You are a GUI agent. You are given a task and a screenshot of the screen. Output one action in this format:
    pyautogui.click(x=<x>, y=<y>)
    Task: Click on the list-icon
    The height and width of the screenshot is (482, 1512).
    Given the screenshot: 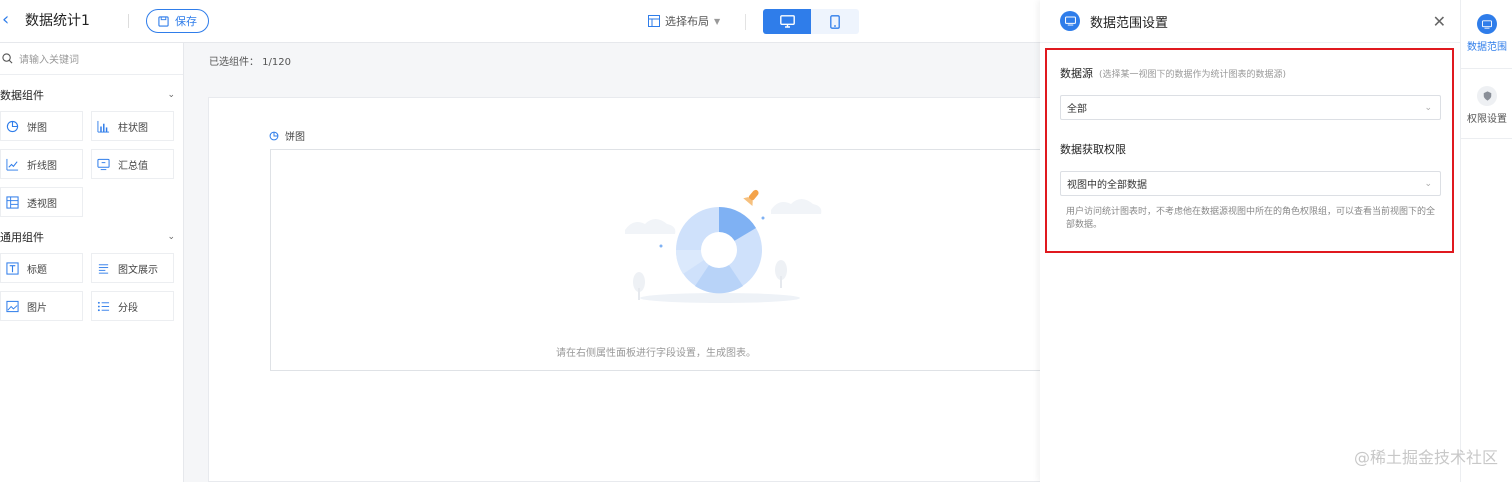 What is the action you would take?
    pyautogui.click(x=103, y=306)
    